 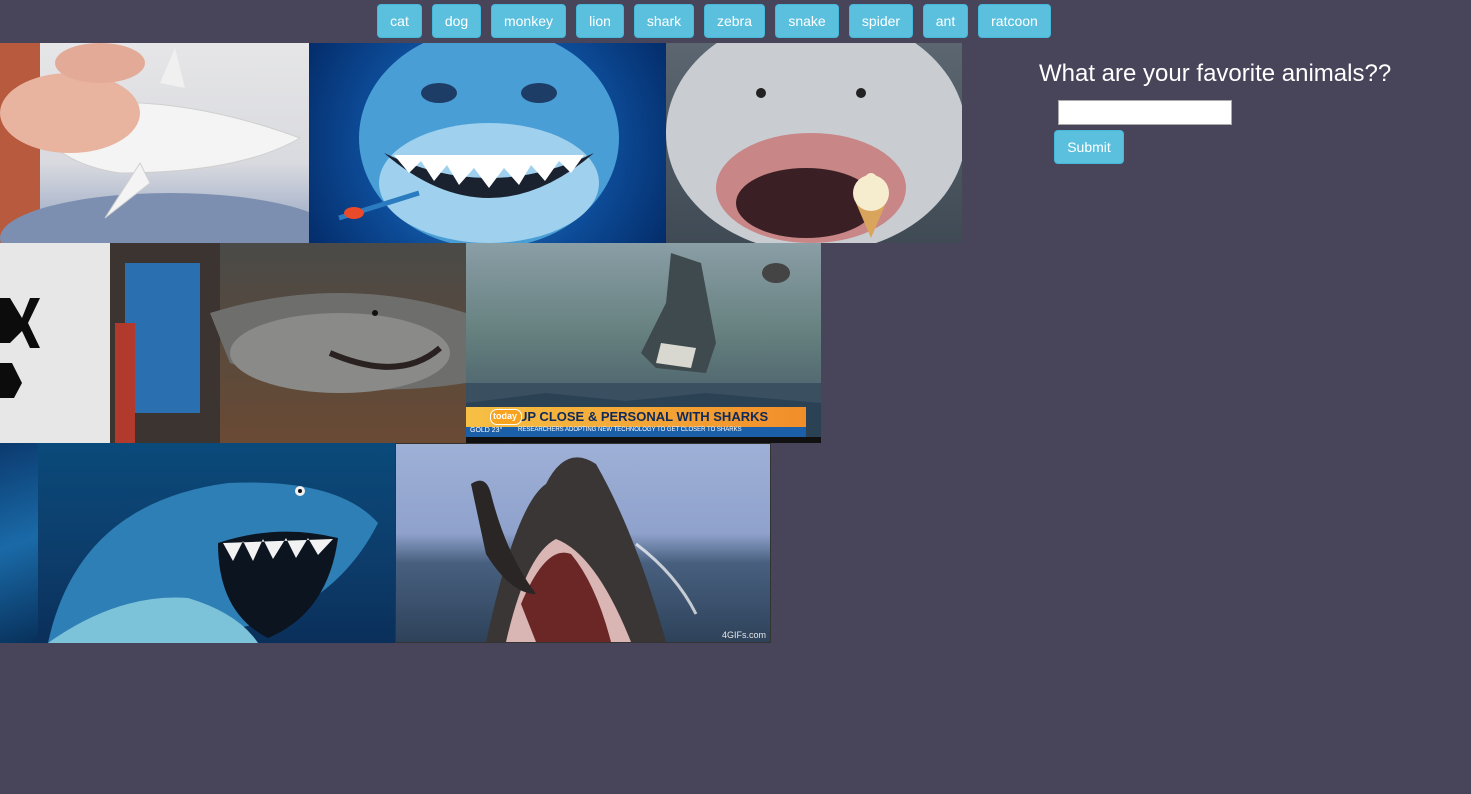 I want to click on shark-gif-3-image, so click(x=814, y=143).